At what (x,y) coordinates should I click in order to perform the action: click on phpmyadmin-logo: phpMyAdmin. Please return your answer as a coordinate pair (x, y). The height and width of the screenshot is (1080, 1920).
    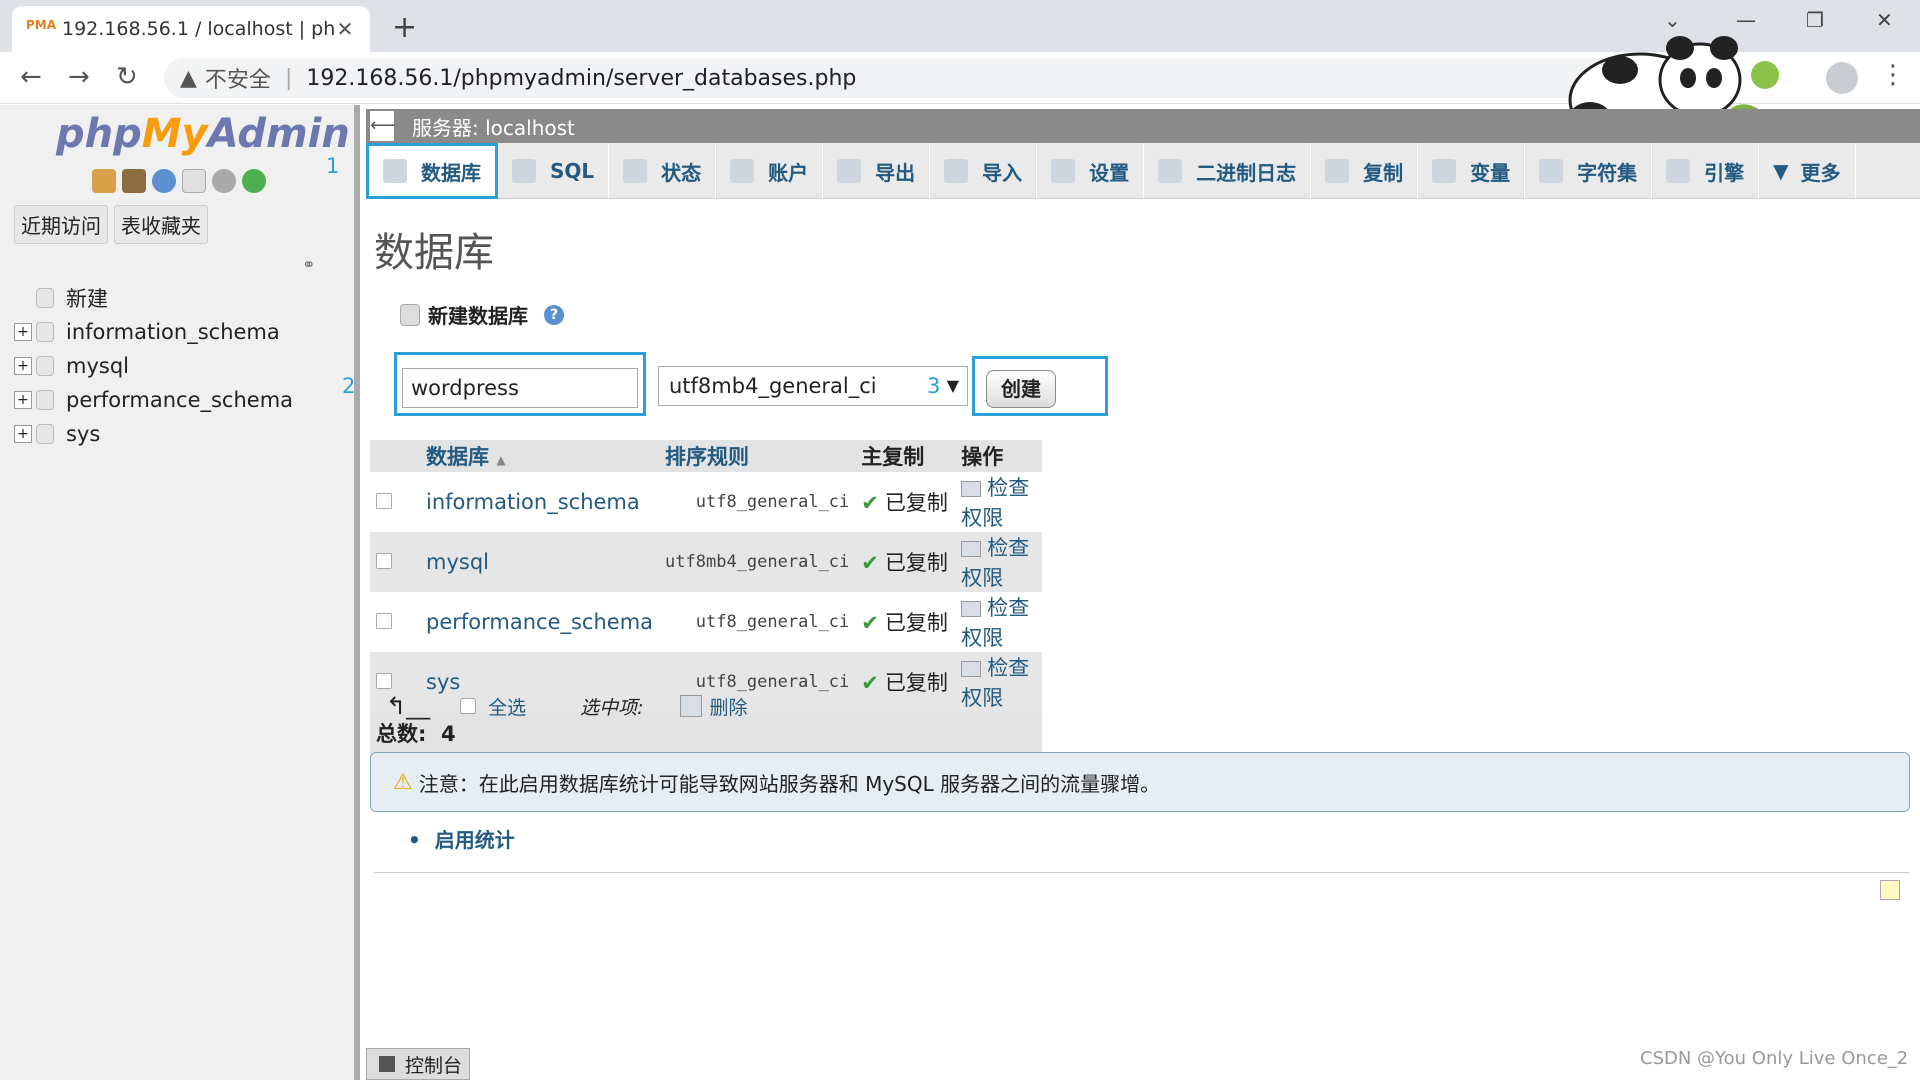
    Looking at the image, I should click on (203, 134).